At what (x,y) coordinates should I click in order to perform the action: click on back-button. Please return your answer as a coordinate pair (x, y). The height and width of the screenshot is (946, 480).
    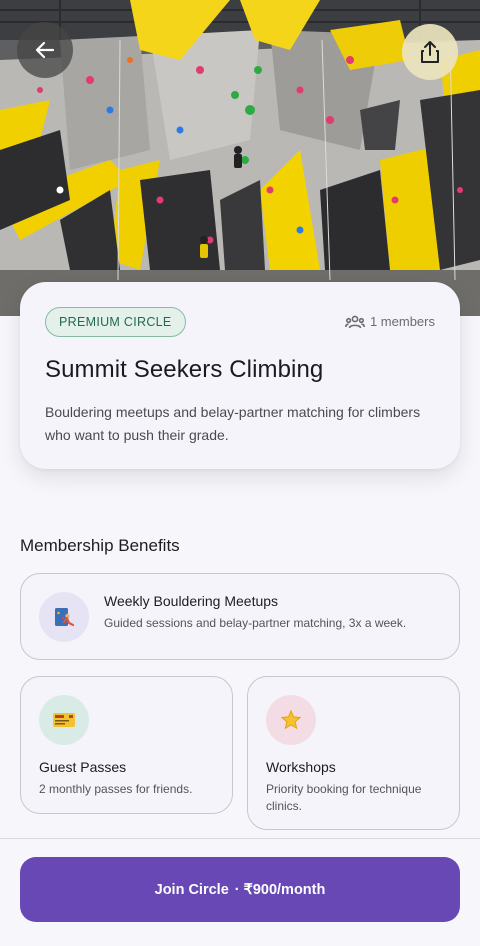
    Looking at the image, I should click on (45, 50).